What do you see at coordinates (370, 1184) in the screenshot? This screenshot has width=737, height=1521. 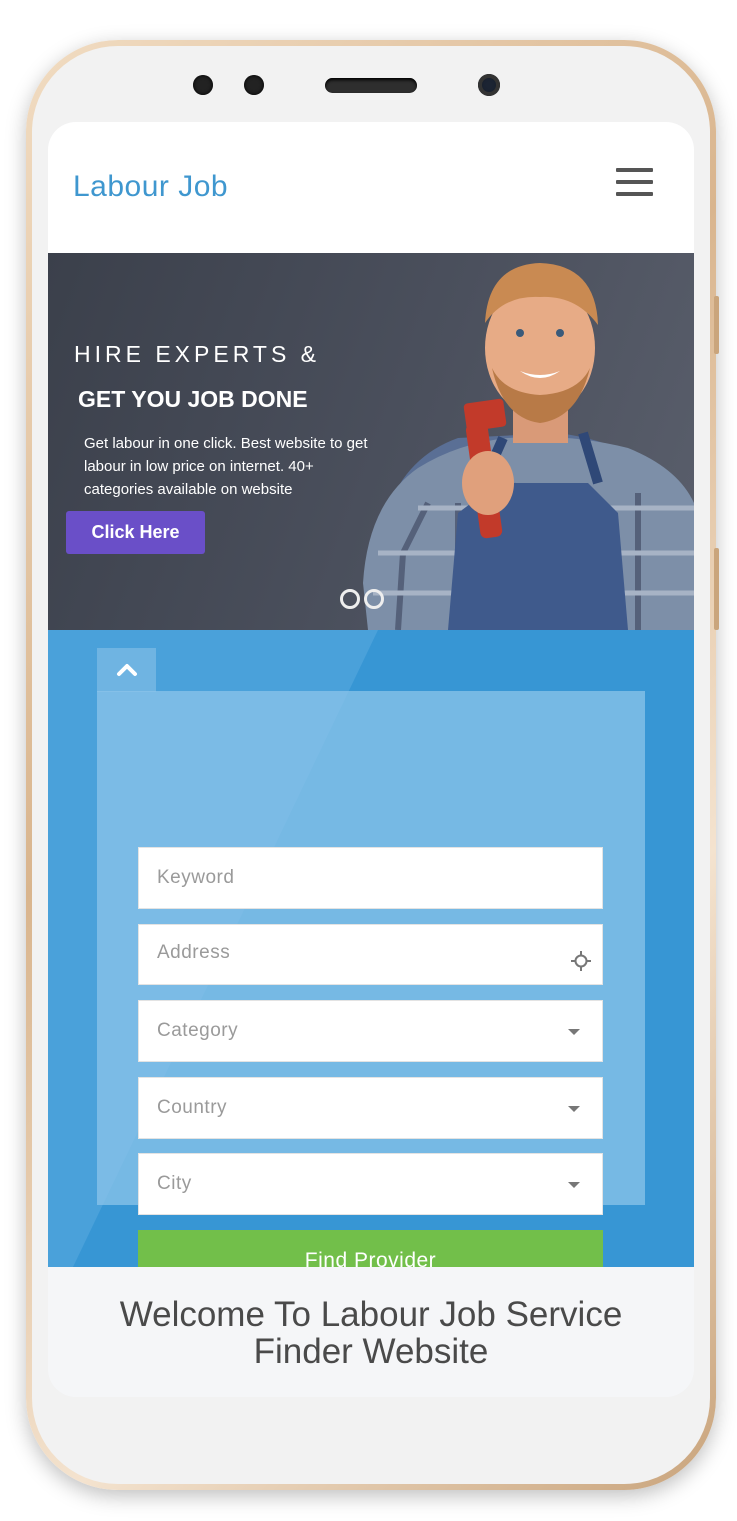 I see `city-select: City` at bounding box center [370, 1184].